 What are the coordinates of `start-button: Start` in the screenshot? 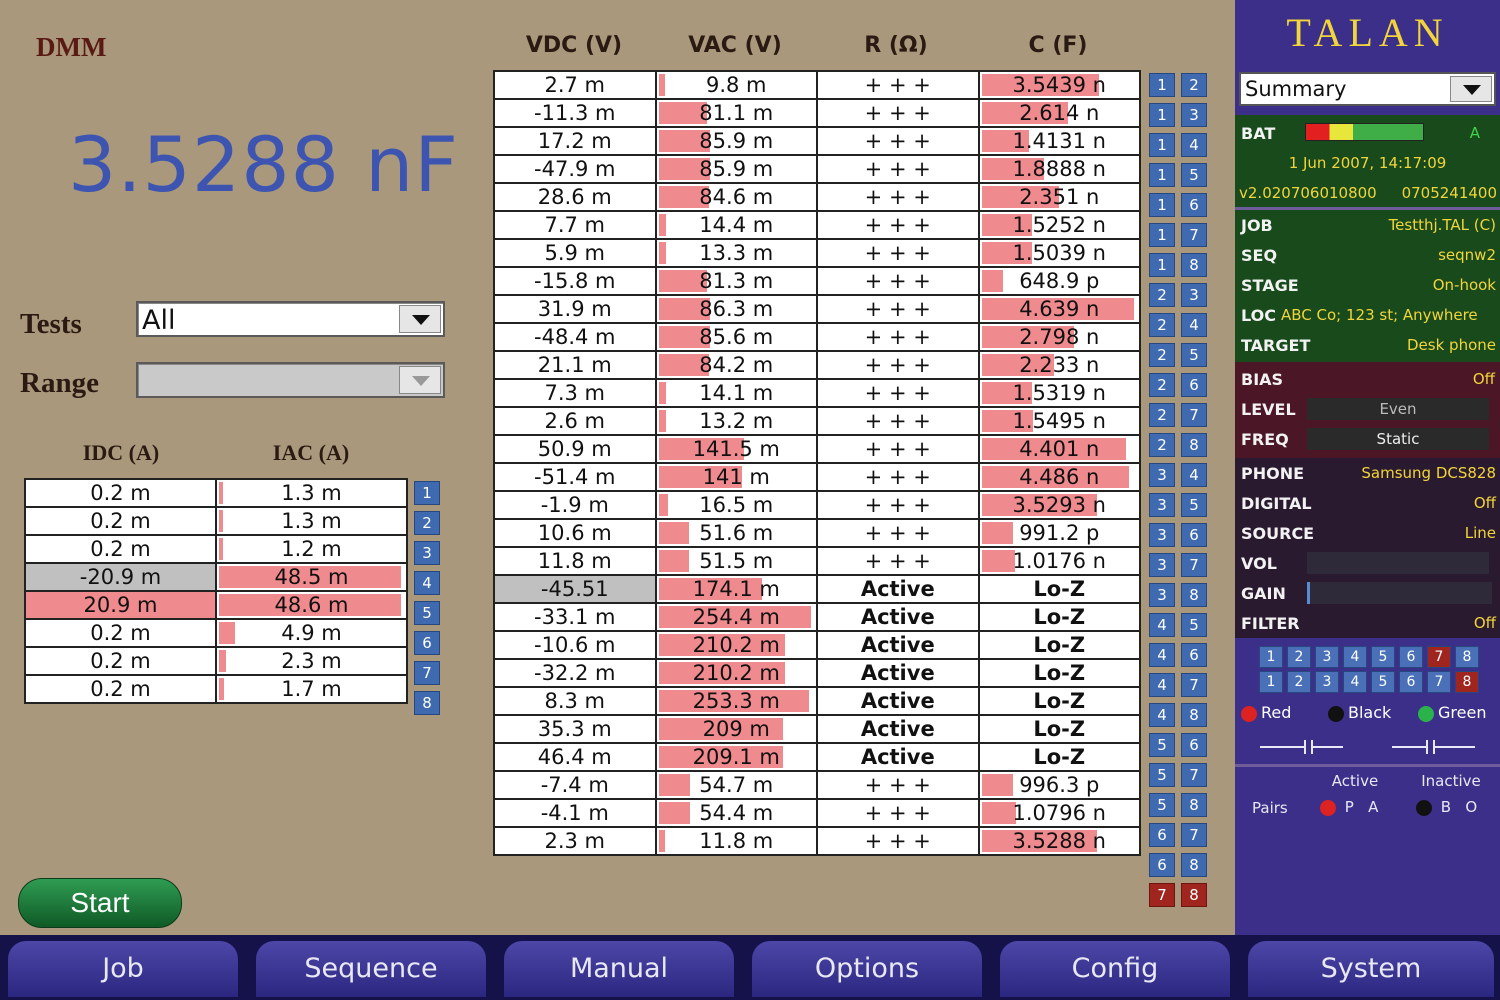 It's located at (100, 903).